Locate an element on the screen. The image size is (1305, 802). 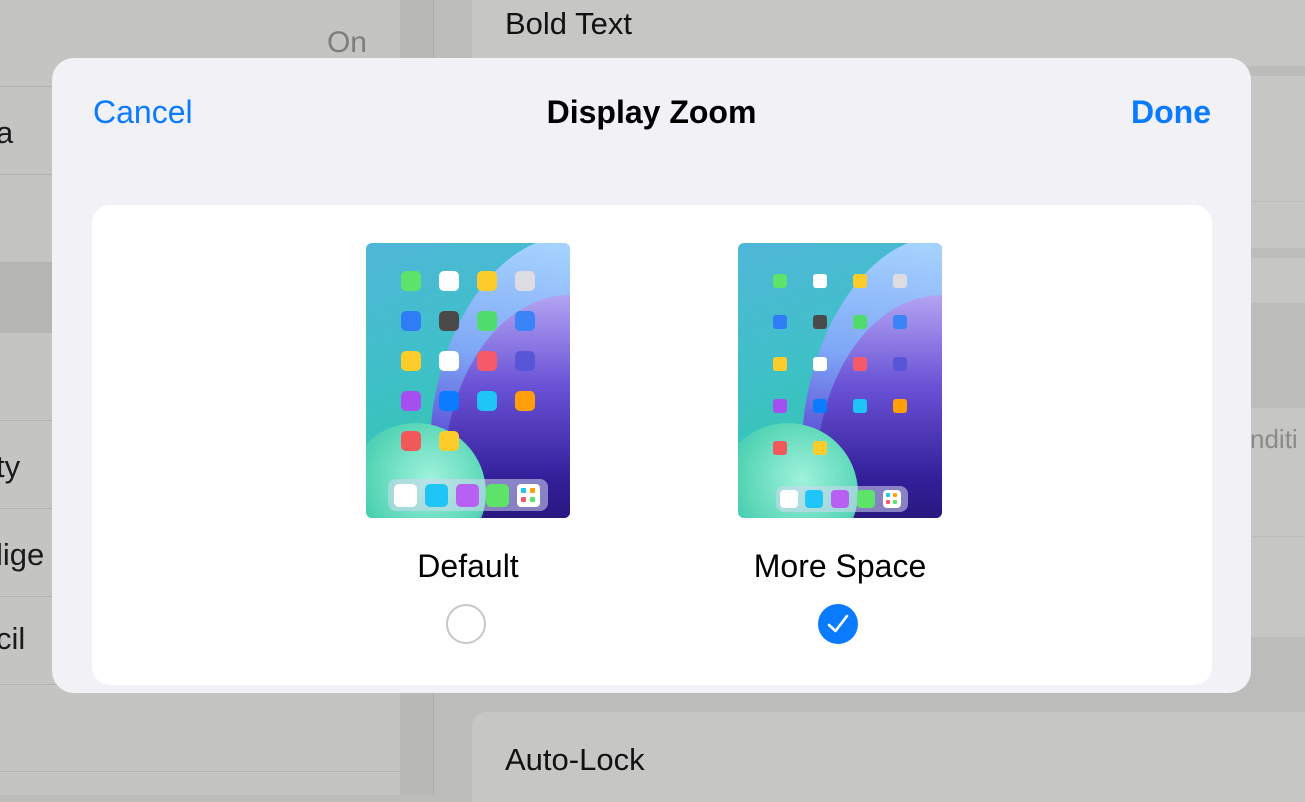
option-default-label: Default is located at coordinates (468, 566).